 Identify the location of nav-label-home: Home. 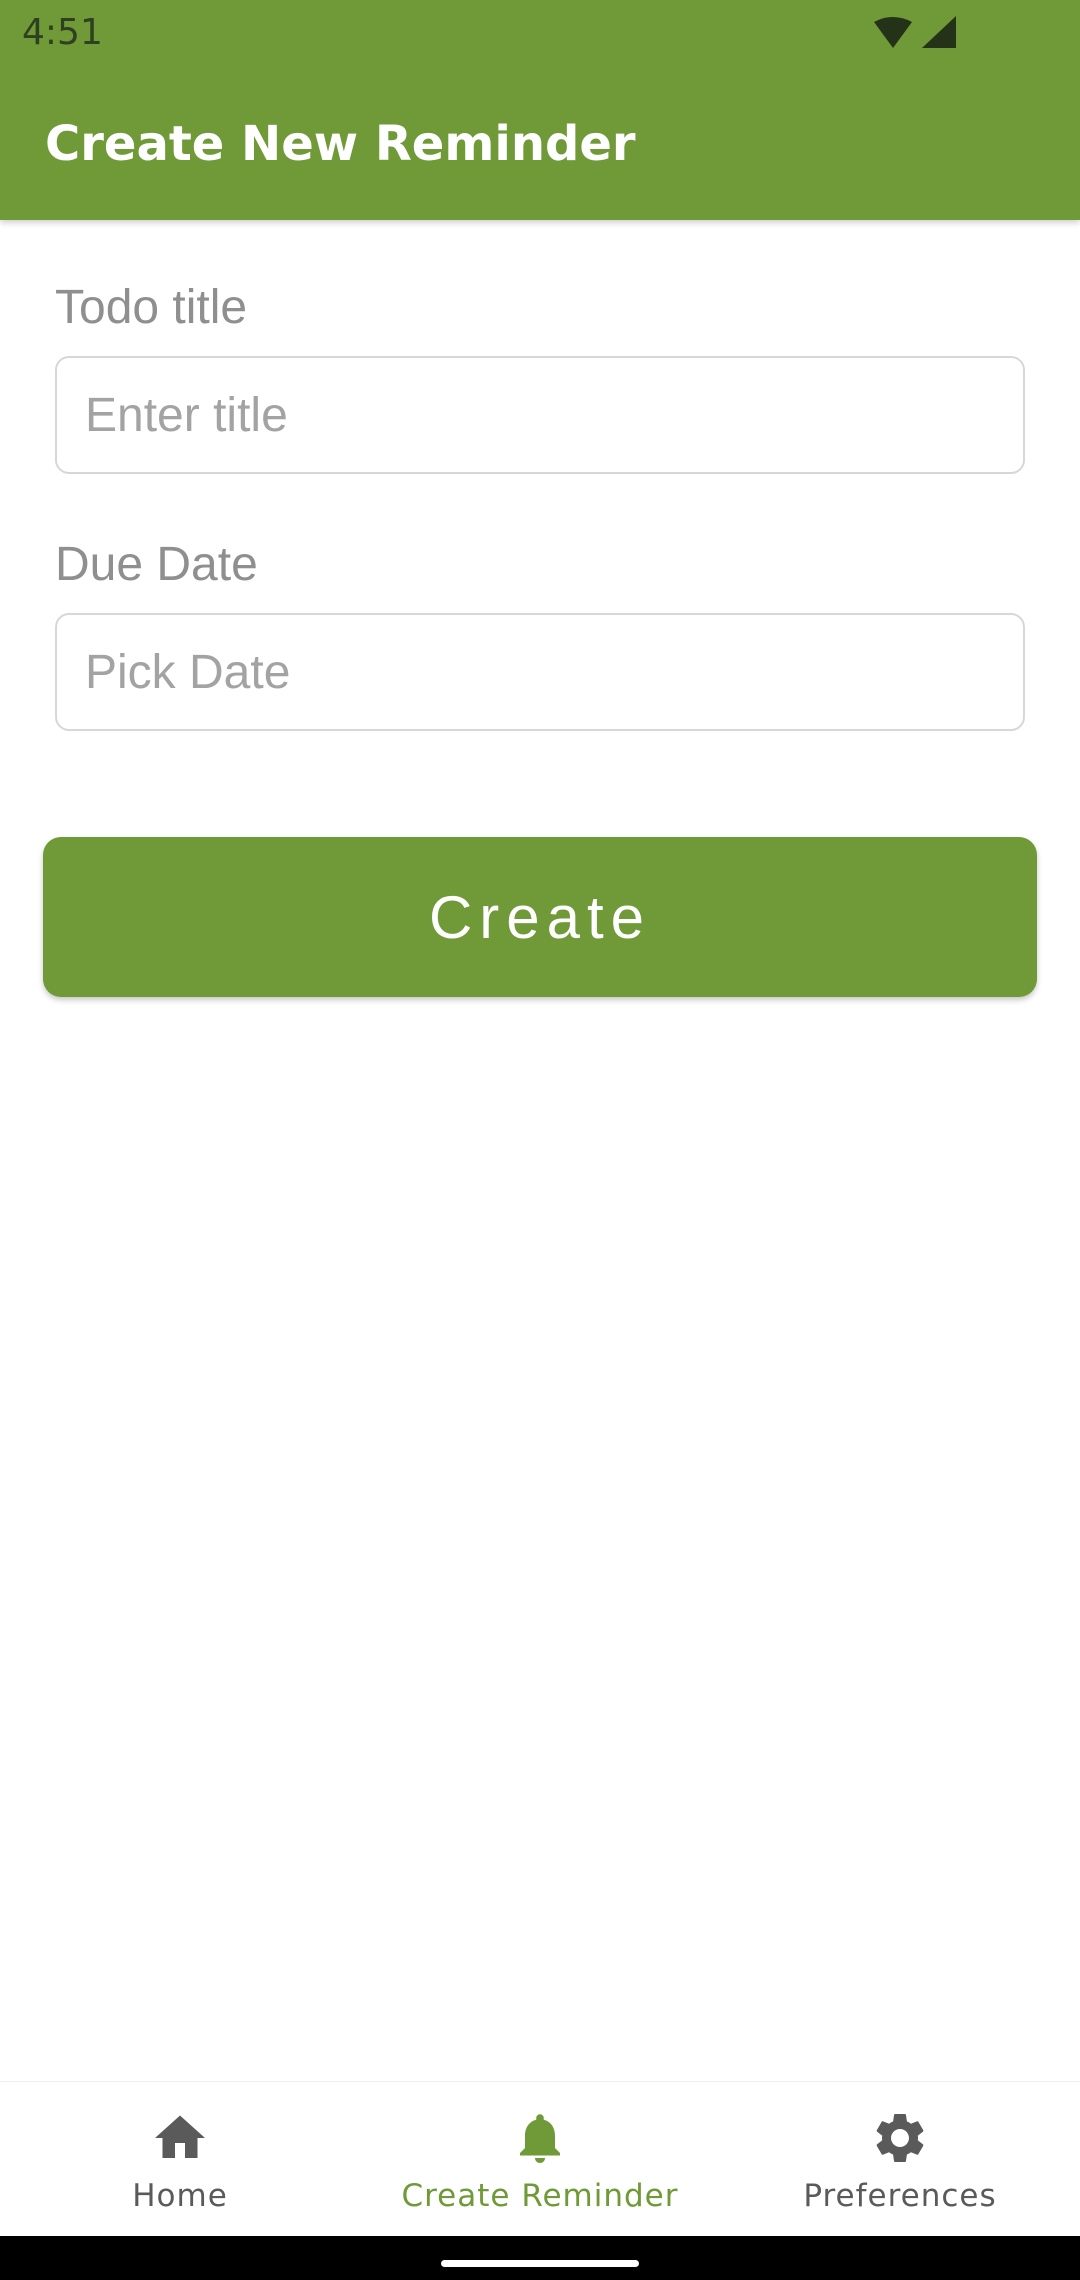
(180, 2196).